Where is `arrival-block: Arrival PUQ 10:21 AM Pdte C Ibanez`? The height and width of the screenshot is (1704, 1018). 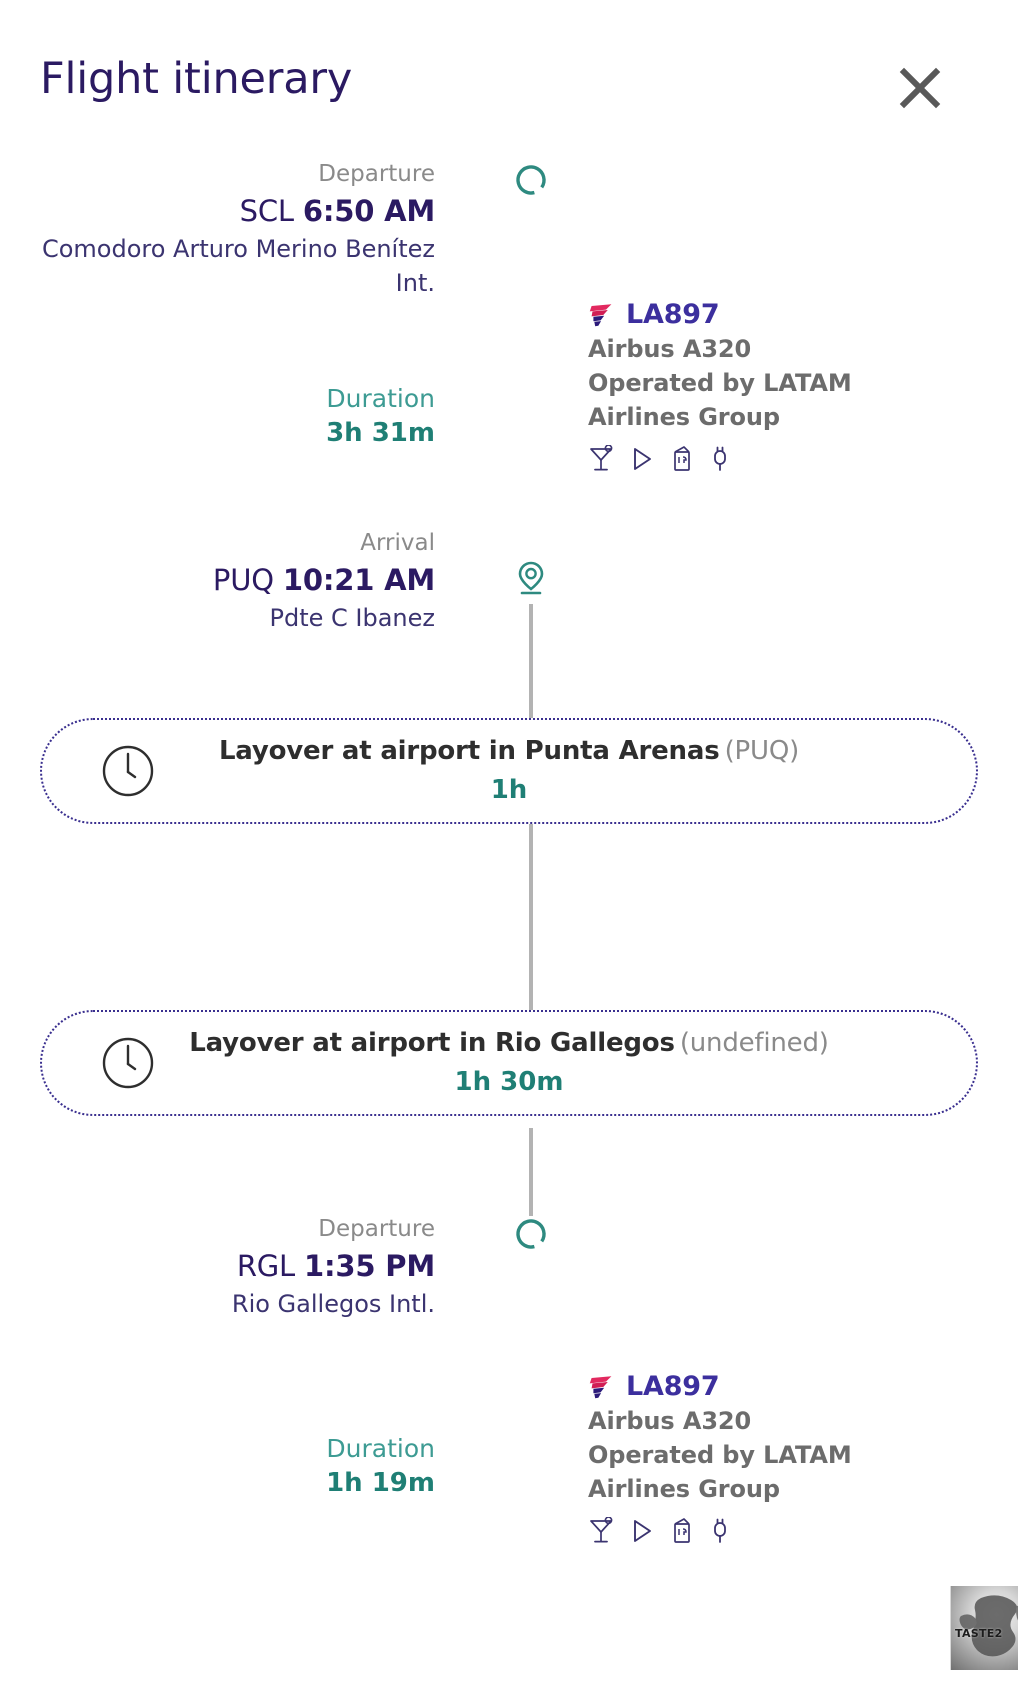 arrival-block: Arrival PUQ 10:21 AM Pdte C Ibanez is located at coordinates (324, 581).